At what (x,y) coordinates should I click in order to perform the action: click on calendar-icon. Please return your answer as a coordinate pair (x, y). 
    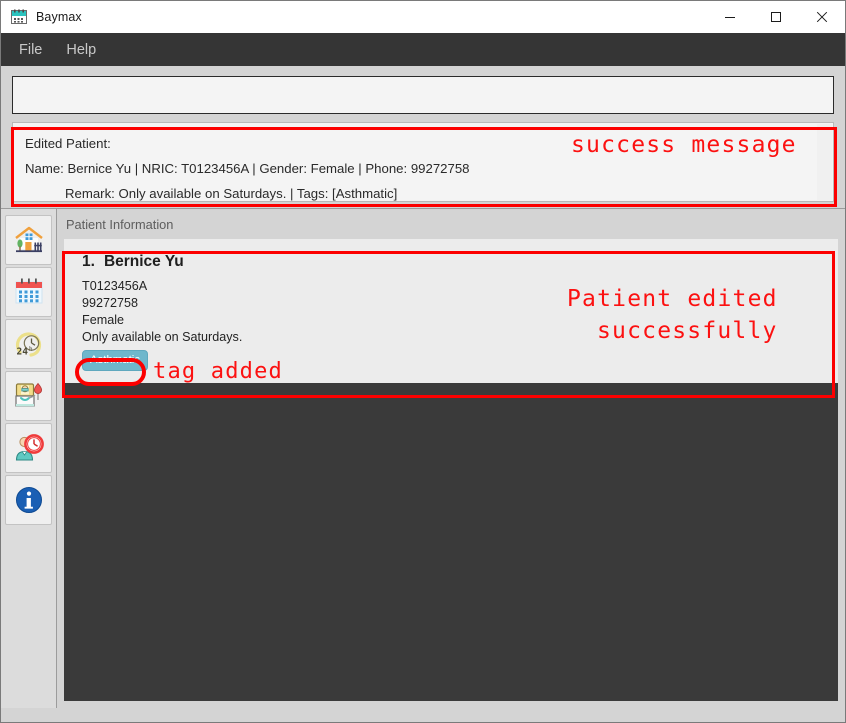
    Looking at the image, I should click on (29, 292).